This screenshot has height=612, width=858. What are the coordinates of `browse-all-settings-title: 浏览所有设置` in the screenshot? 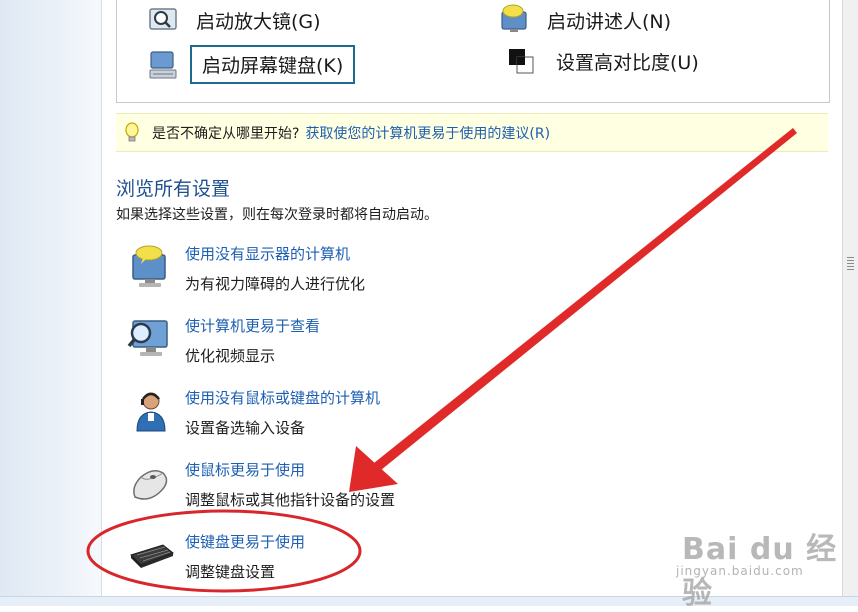 It's located at (173, 189).